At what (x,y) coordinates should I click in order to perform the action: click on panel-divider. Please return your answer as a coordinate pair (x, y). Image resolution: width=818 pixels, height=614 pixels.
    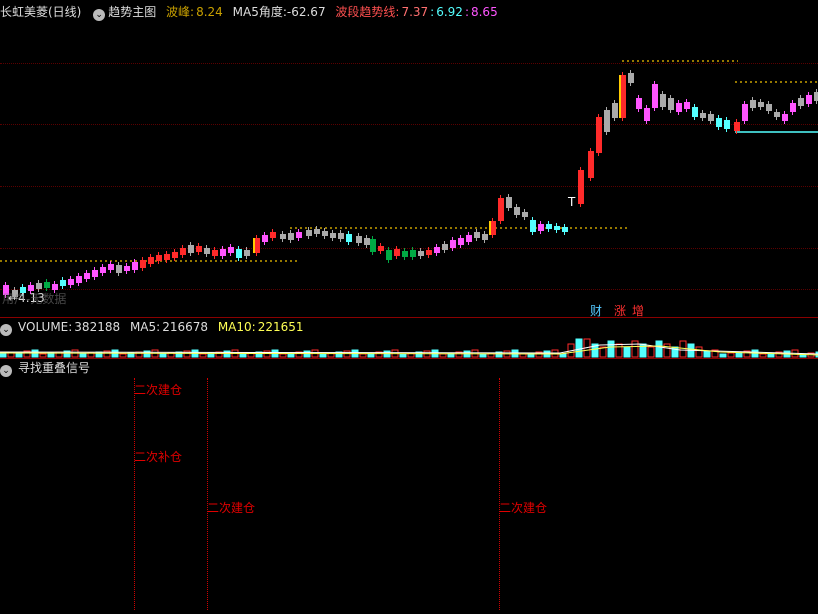
    Looking at the image, I should click on (409, 358).